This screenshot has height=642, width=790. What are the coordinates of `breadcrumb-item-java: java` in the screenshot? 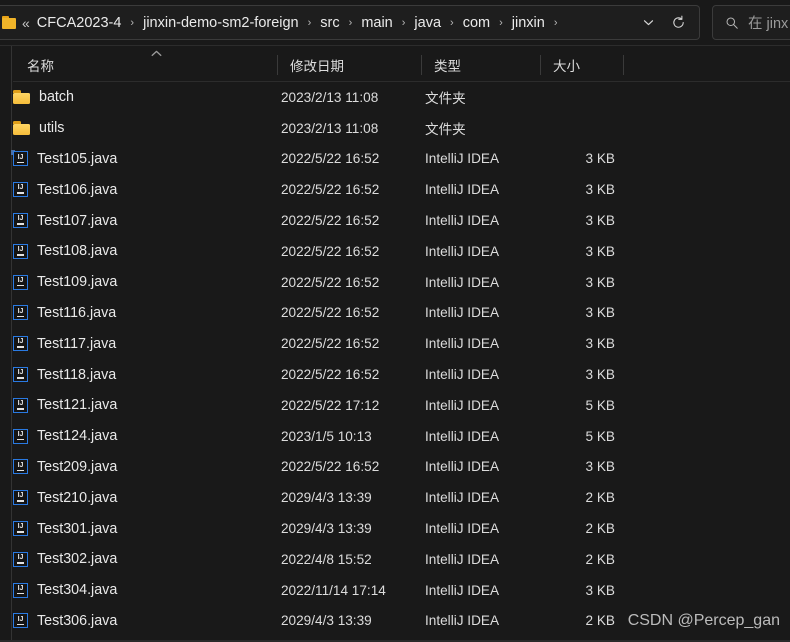 It's located at (427, 23).